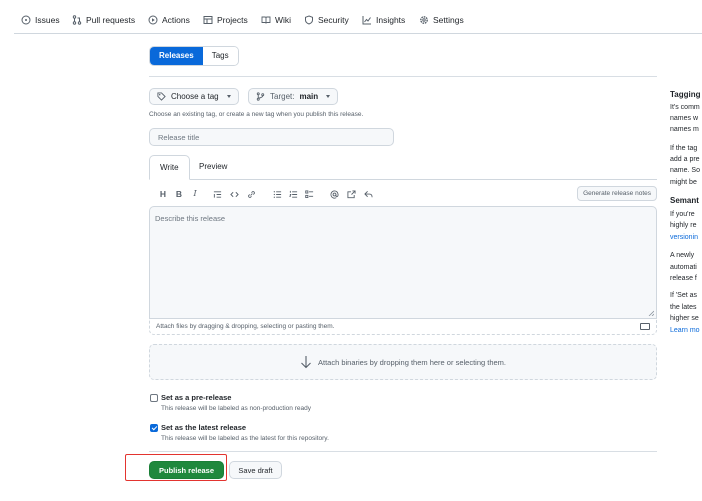 The width and height of the screenshot is (702, 501). I want to click on nav-issues: Issues, so click(40, 20).